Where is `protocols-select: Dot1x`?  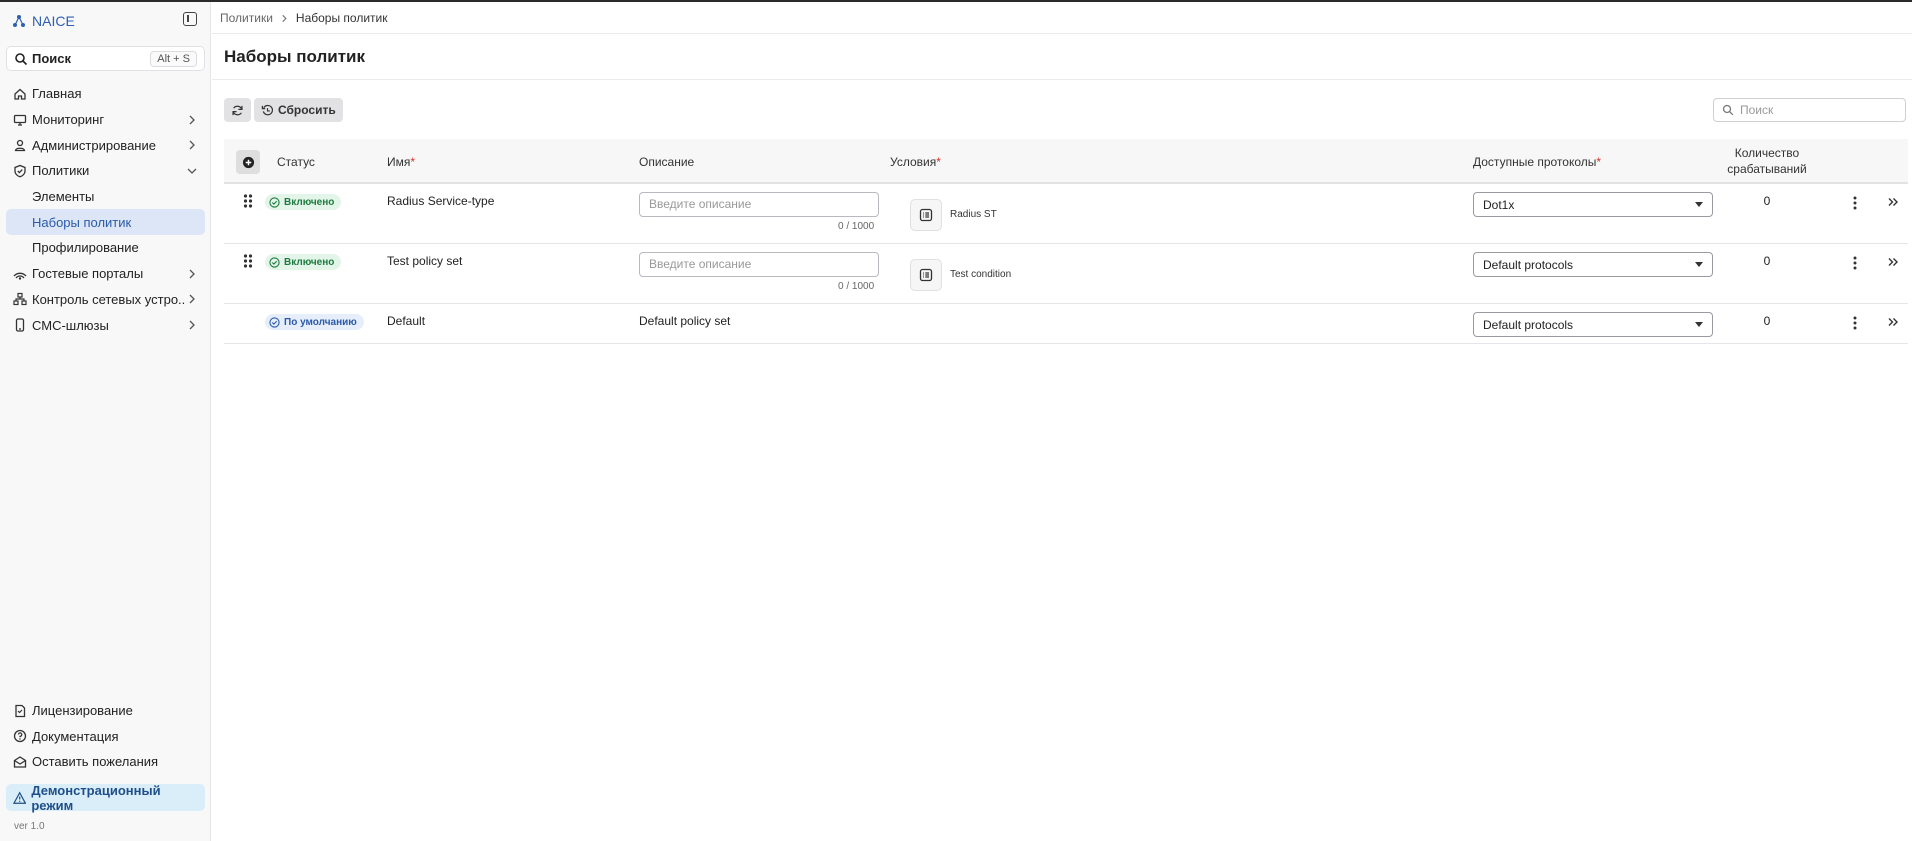 protocols-select: Dot1x is located at coordinates (1593, 204).